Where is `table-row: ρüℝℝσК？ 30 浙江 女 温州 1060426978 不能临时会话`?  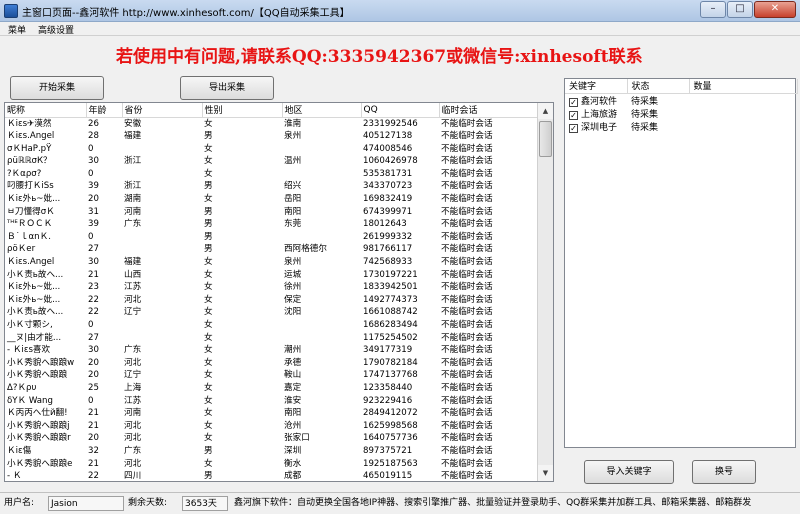
table-row: ρüℝℝσК？ 30 浙江 女 温州 1060426978 不能临时会话 is located at coordinates (272, 161).